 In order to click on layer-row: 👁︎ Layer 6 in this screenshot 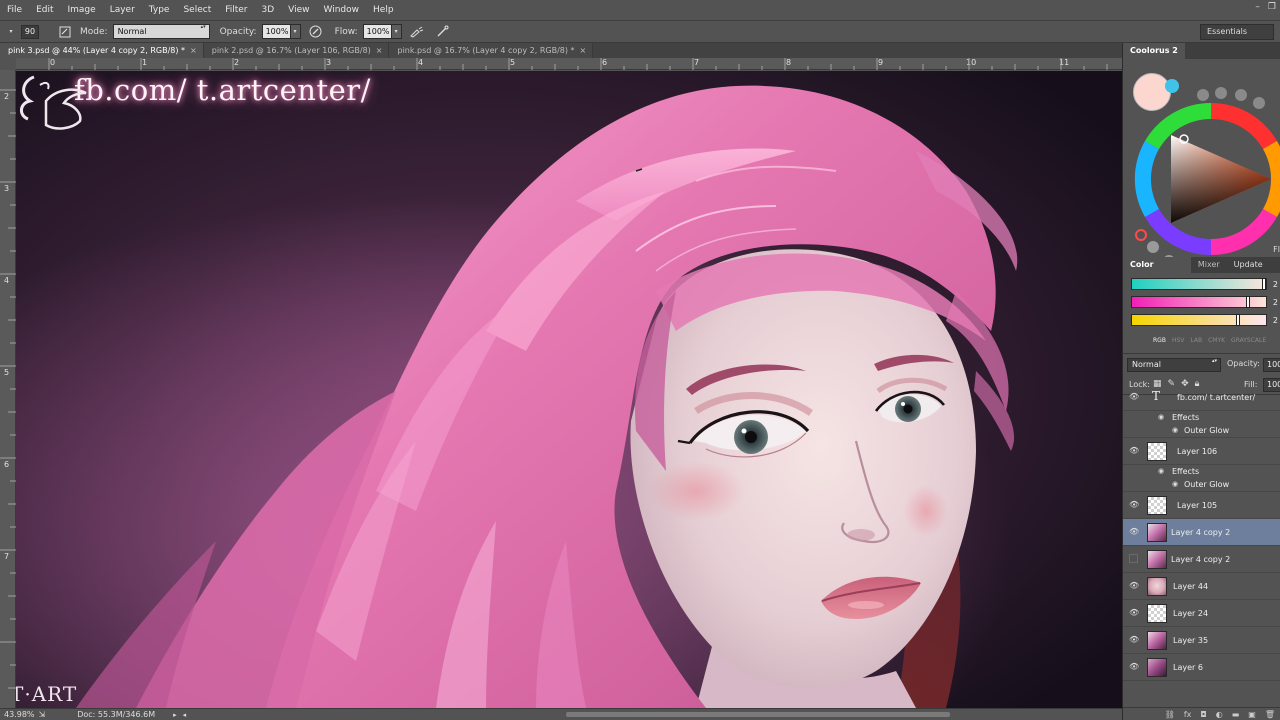, I will do `click(1201, 667)`.